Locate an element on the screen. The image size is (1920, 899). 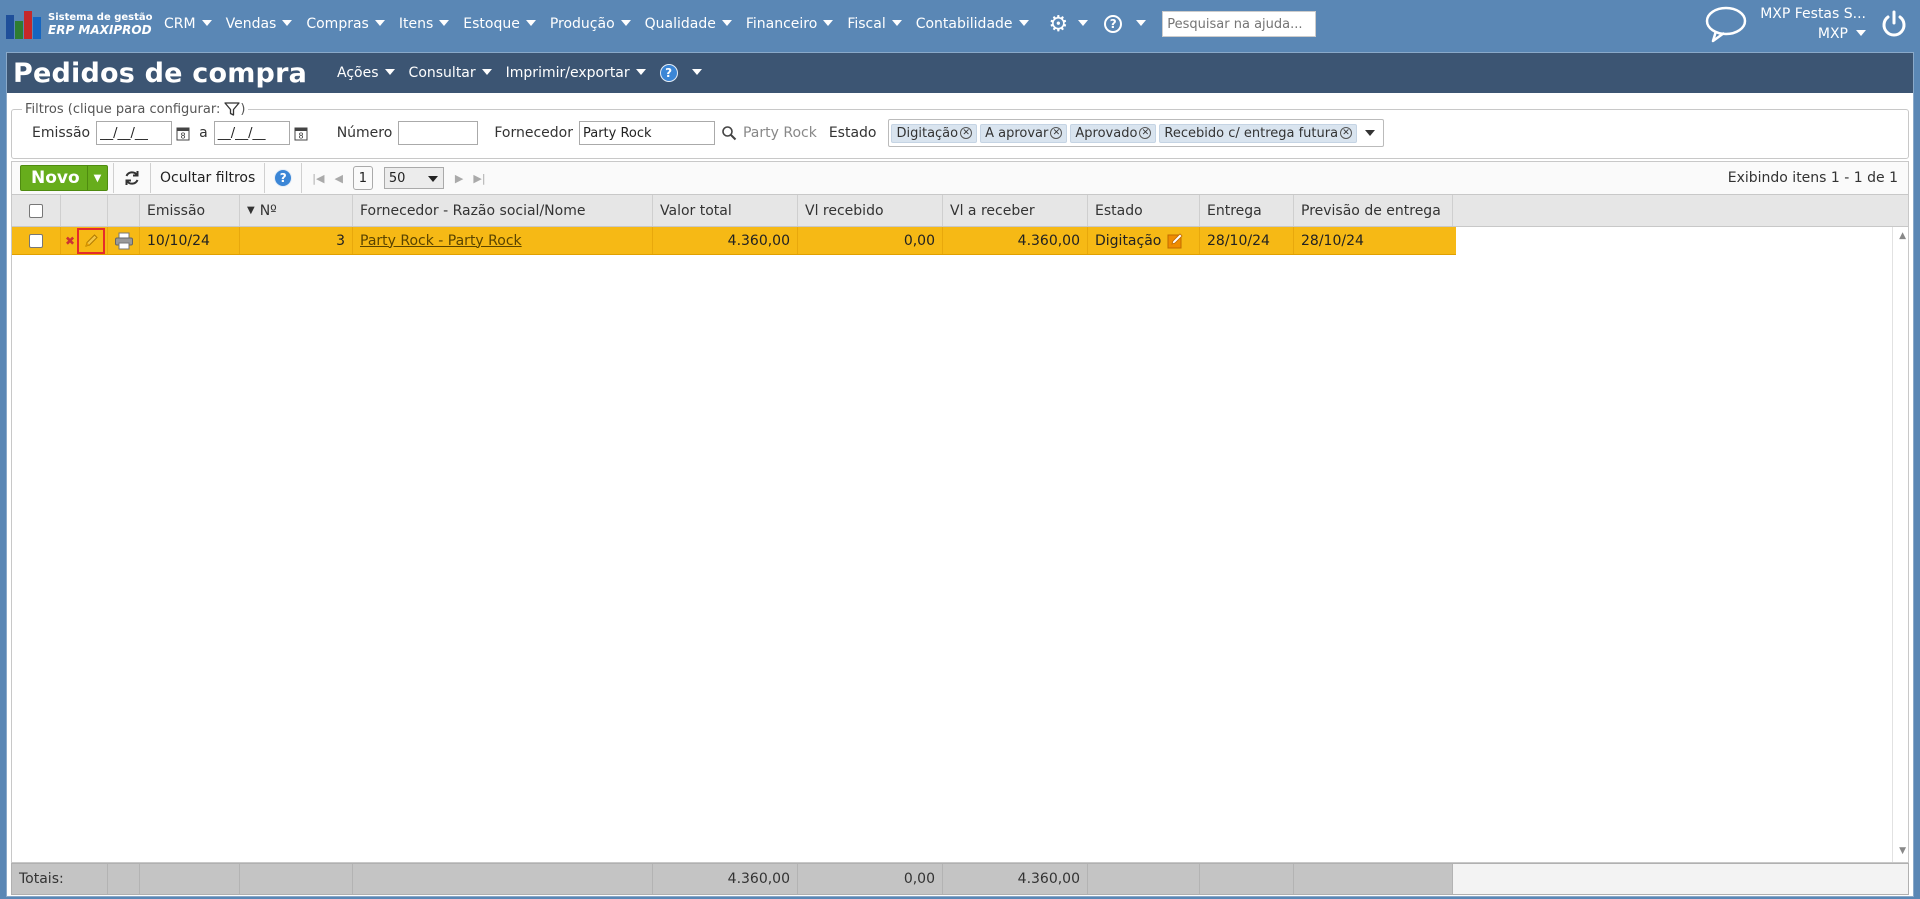
numero-input is located at coordinates (438, 133).